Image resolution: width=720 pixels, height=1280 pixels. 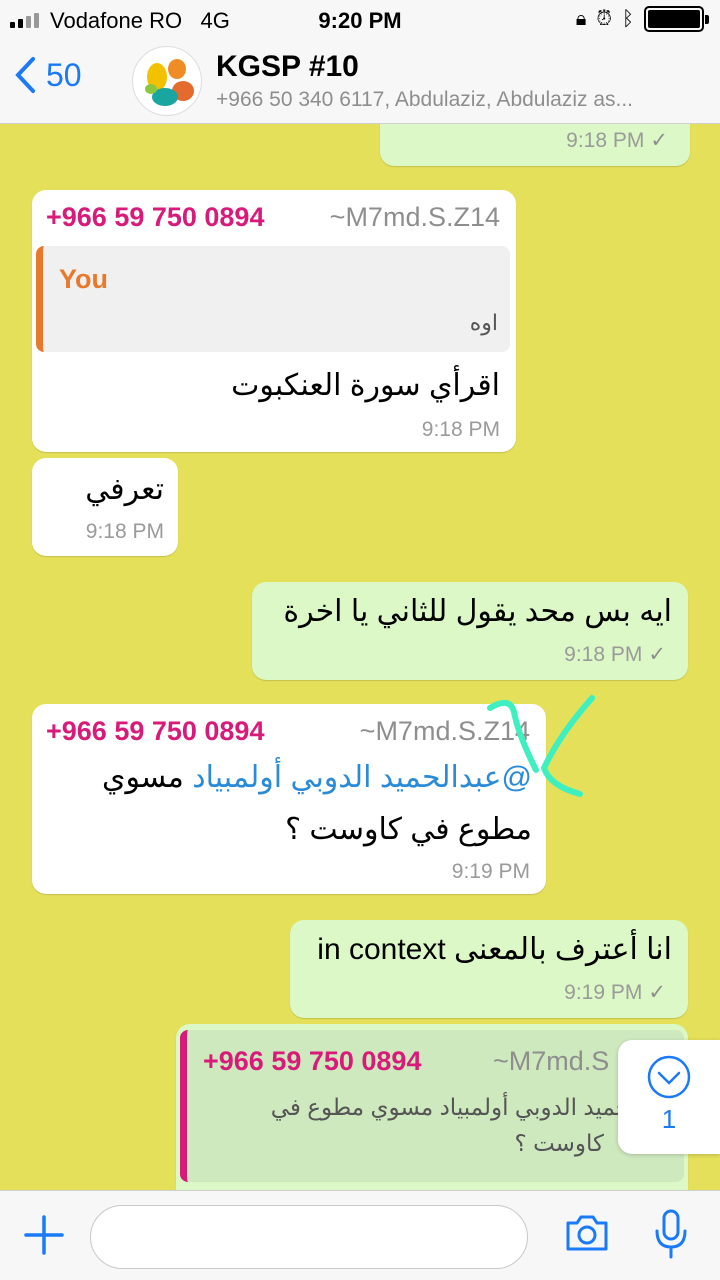 I want to click on unread-count: 1, so click(x=669, y=1119).